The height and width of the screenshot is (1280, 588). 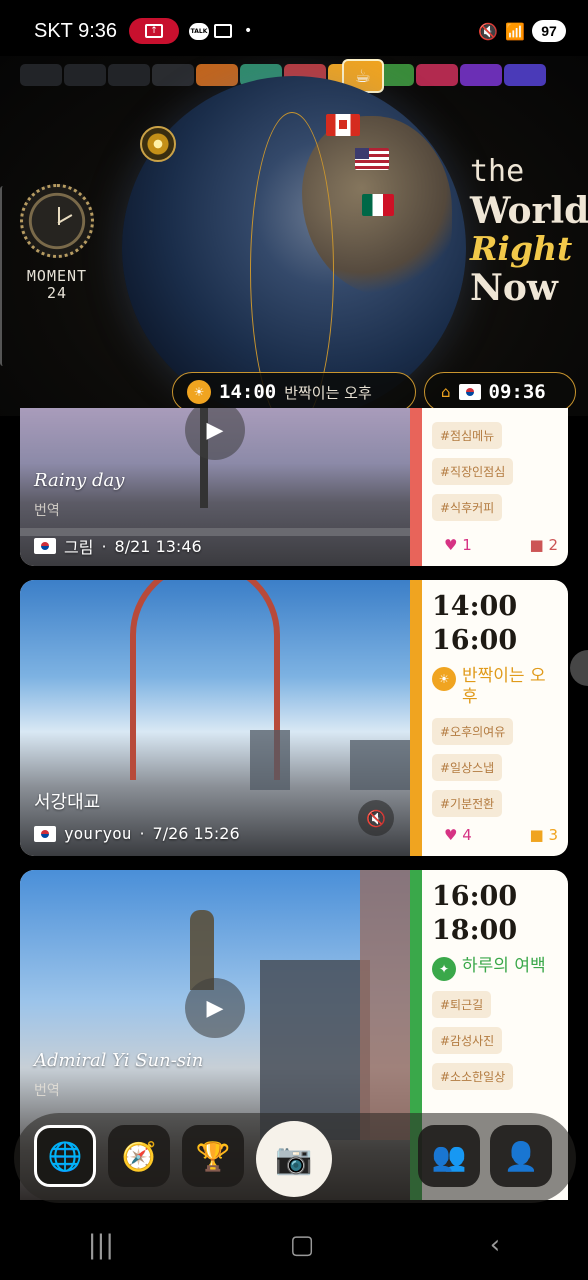 I want to click on like-button: ♥ 4, so click(x=458, y=835).